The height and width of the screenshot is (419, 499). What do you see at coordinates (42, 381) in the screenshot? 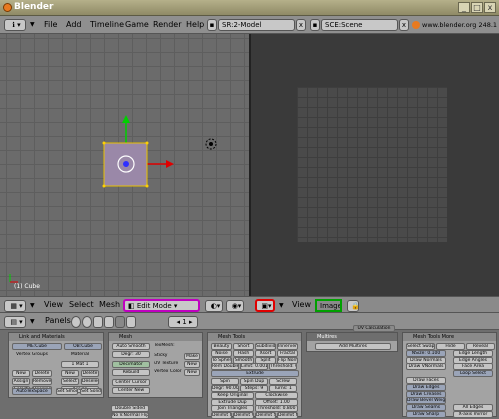
I see `vgroup-remove-button: Remove` at bounding box center [42, 381].